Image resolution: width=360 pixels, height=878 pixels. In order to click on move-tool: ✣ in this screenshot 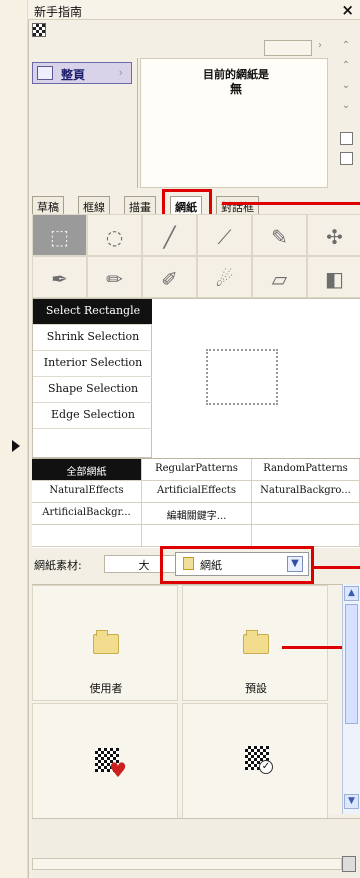, I will do `click(333, 235)`.